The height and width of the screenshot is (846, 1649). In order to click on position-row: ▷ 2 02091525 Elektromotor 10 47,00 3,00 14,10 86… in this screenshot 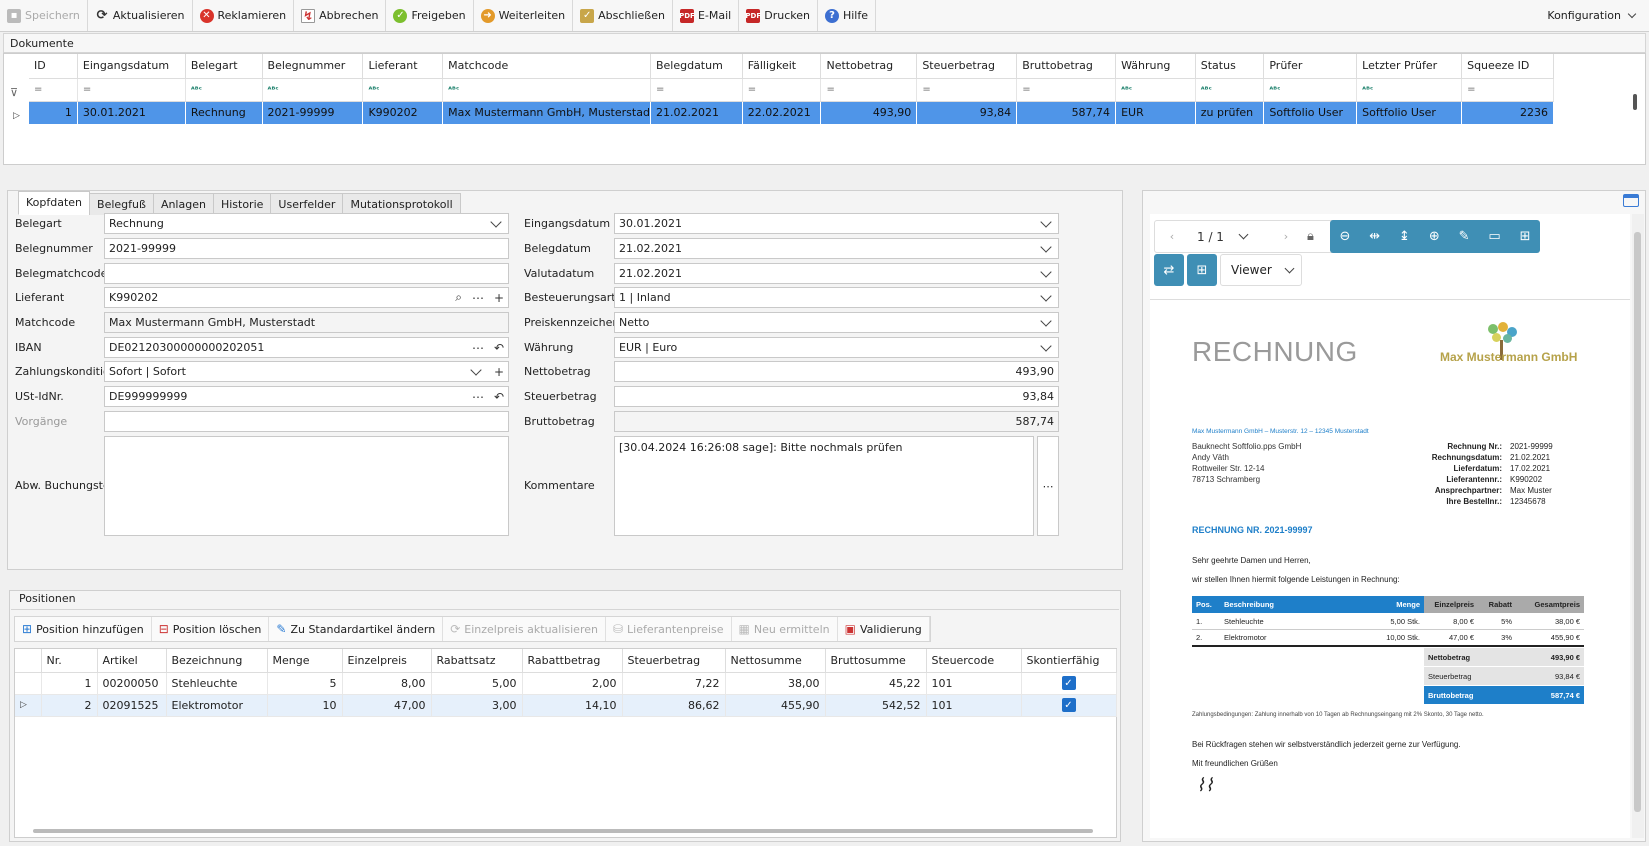, I will do `click(566, 705)`.